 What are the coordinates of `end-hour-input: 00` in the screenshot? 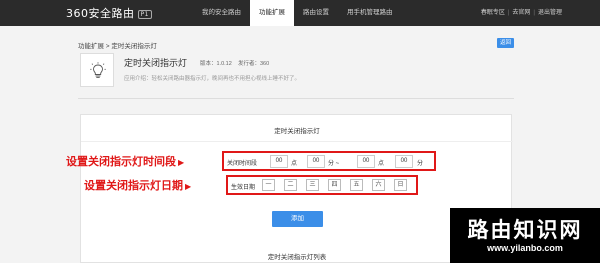 It's located at (366, 161).